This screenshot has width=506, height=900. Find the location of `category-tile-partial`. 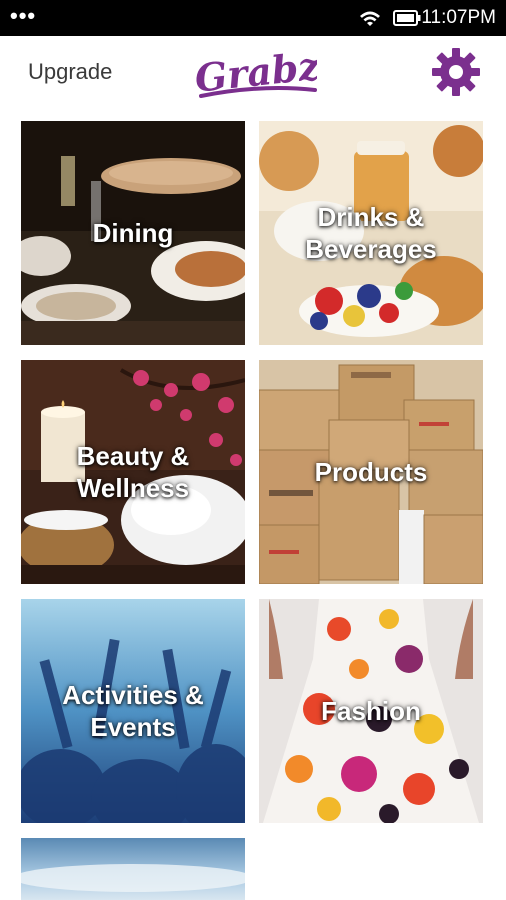

category-tile-partial is located at coordinates (133, 869).